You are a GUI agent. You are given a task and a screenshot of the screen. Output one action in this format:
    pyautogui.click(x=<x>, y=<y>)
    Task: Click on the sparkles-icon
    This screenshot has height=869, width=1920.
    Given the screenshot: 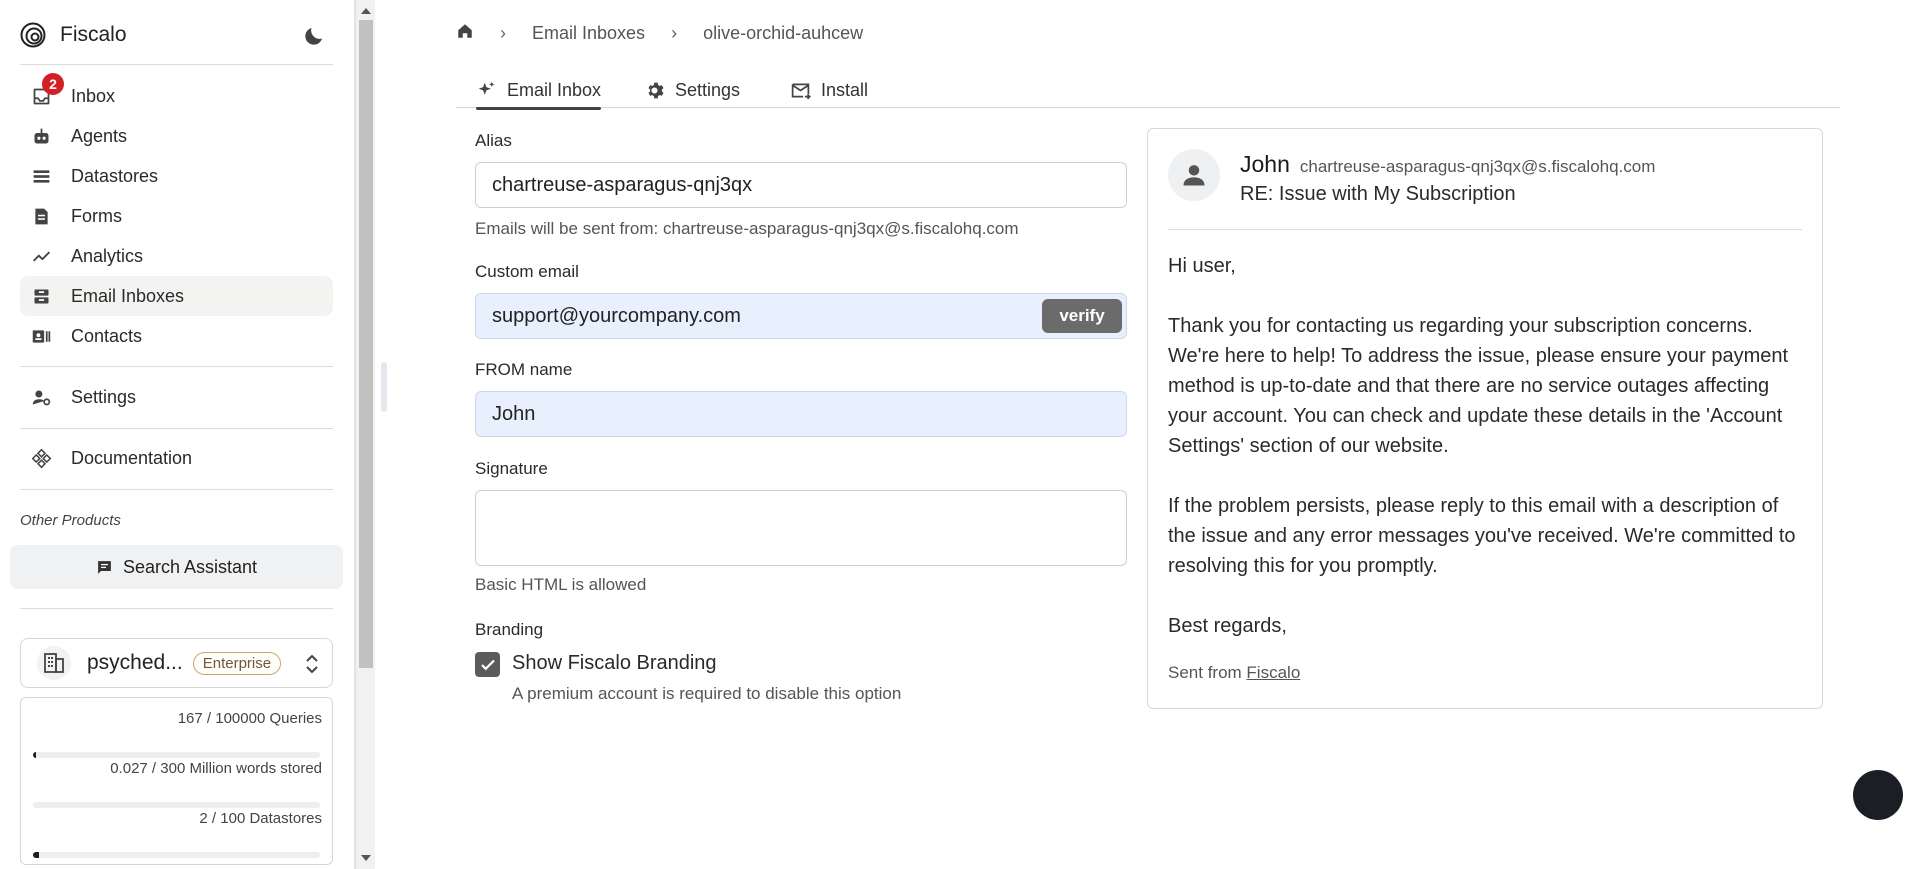 What is the action you would take?
    pyautogui.click(x=486, y=88)
    